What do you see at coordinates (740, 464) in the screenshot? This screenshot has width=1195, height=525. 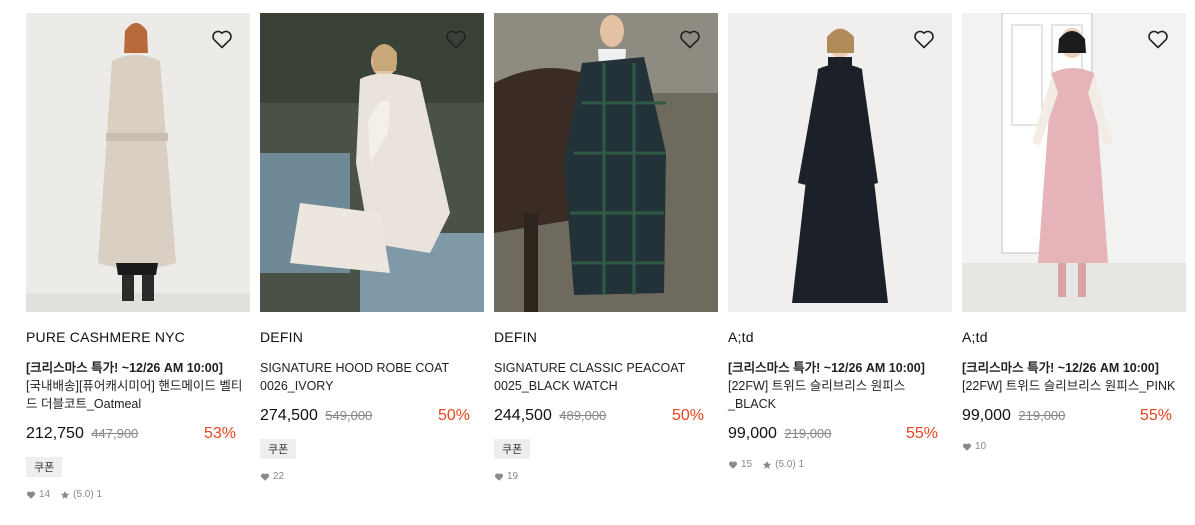 I see `likes-count: 15` at bounding box center [740, 464].